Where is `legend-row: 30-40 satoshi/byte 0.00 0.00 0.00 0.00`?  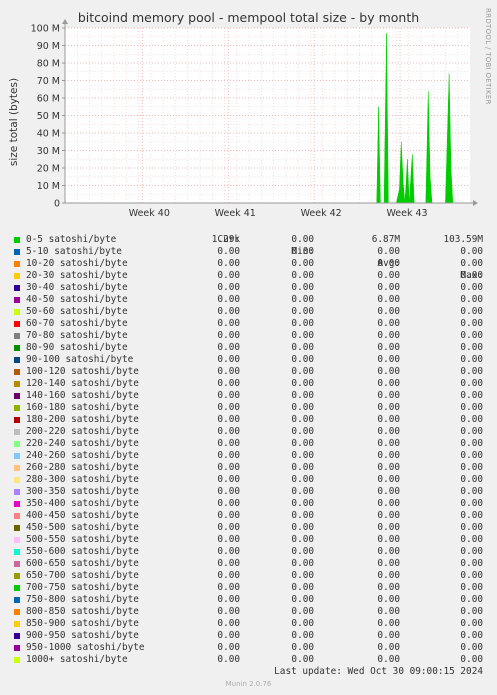 legend-row: 30-40 satoshi/byte 0.00 0.00 0.00 0.00 is located at coordinates (248, 288).